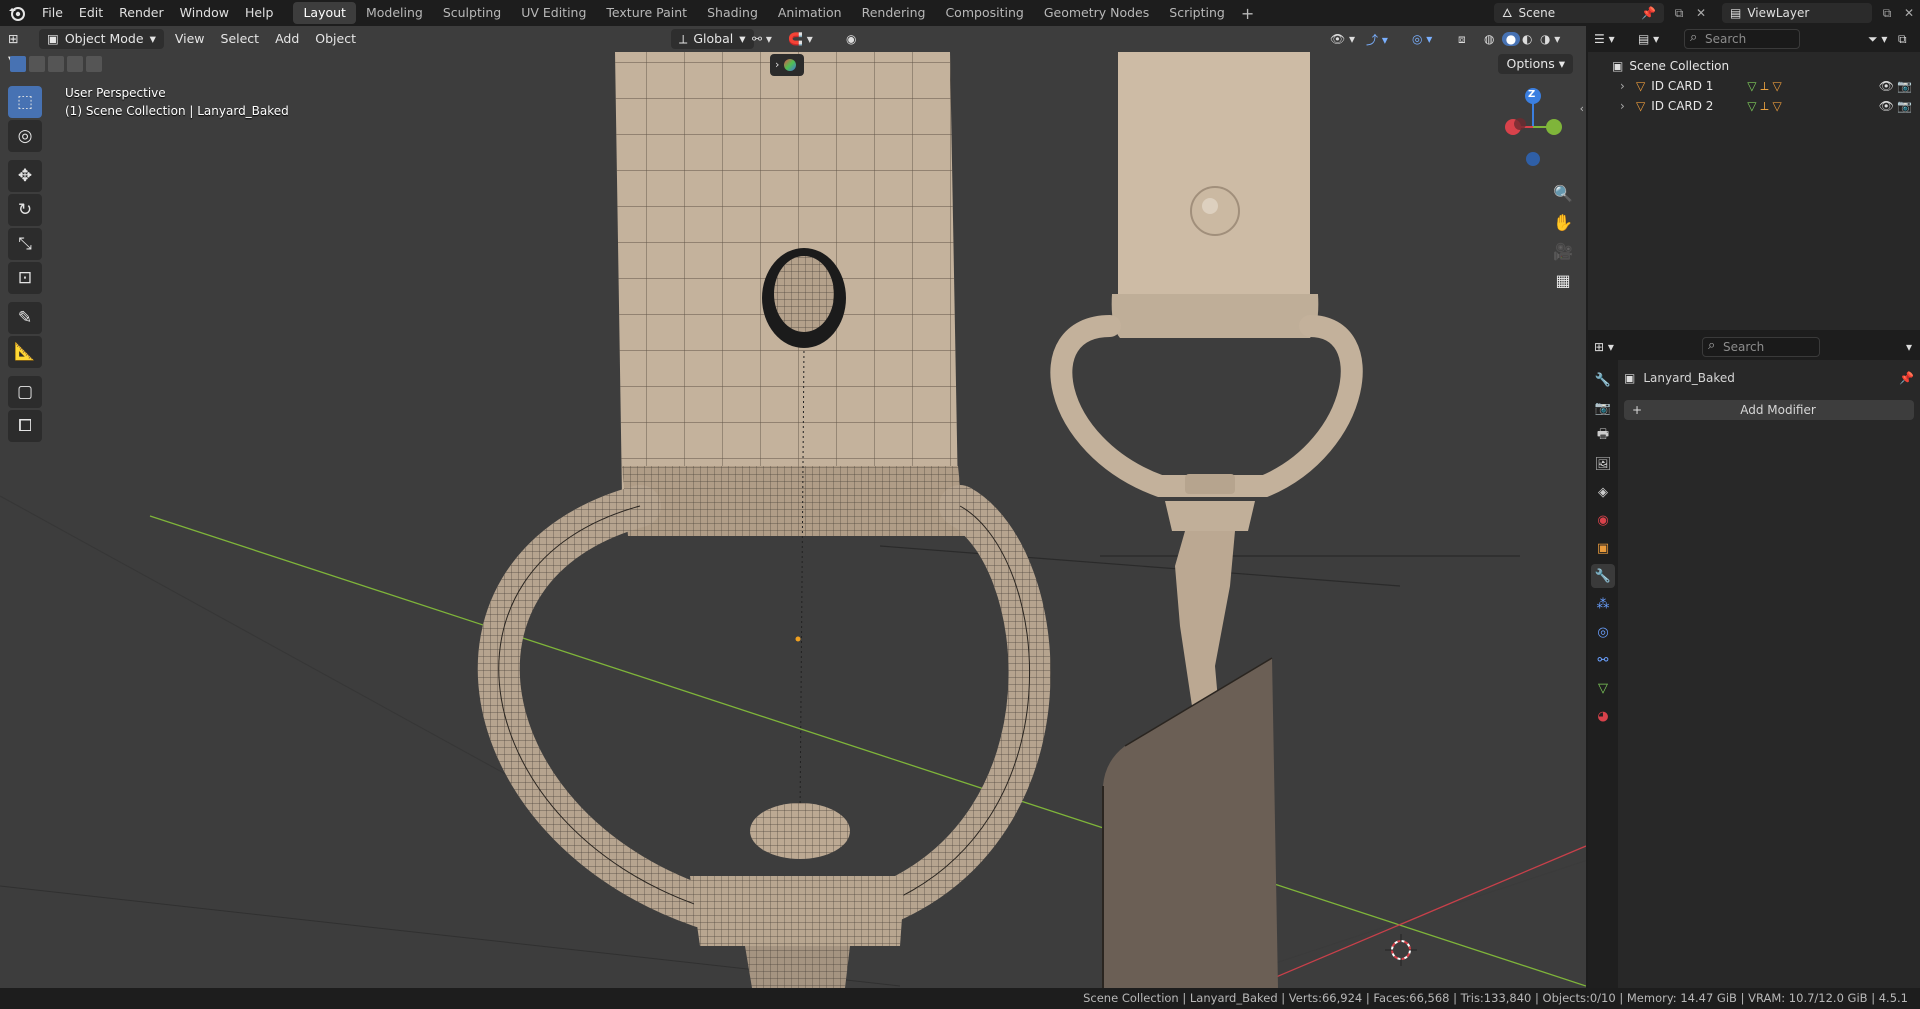  Describe the element at coordinates (25, 176) in the screenshot. I see `move-tool-icon: ✥` at that location.